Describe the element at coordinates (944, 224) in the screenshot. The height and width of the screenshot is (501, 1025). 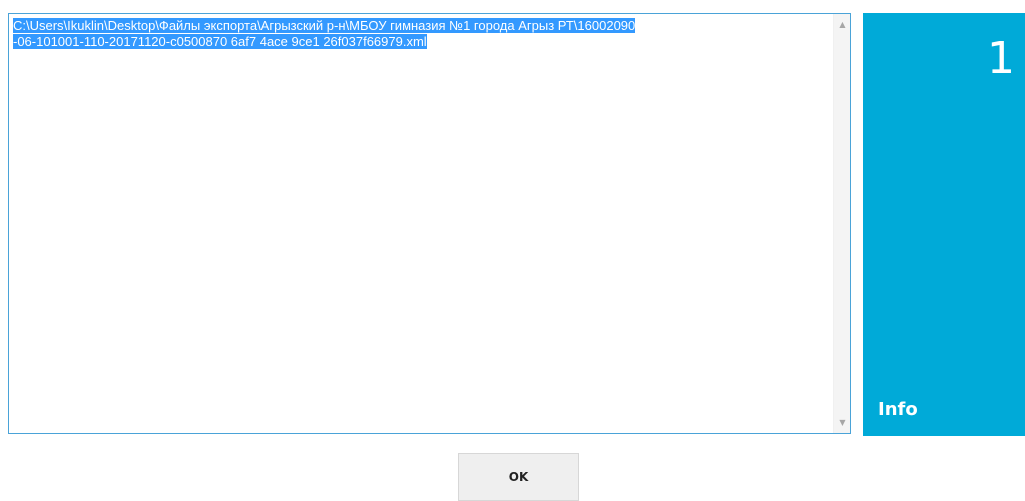
I see `info-tile: 1 Info` at that location.